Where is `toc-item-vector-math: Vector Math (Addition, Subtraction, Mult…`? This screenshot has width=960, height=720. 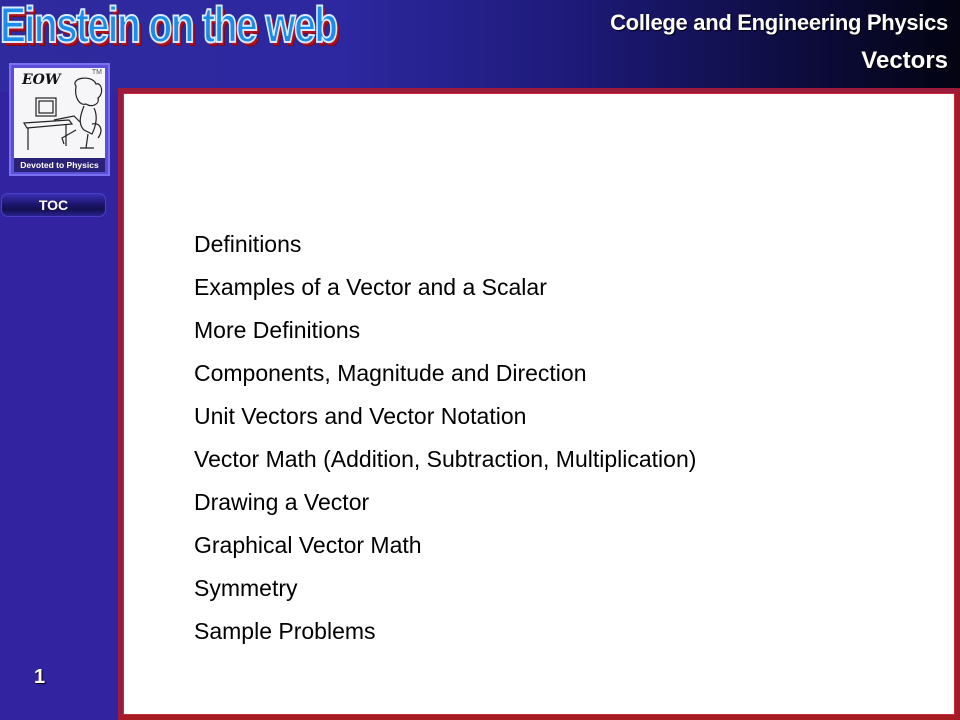
toc-item-vector-math: Vector Math (Addition, Subtraction, Mult… is located at coordinates (445, 465).